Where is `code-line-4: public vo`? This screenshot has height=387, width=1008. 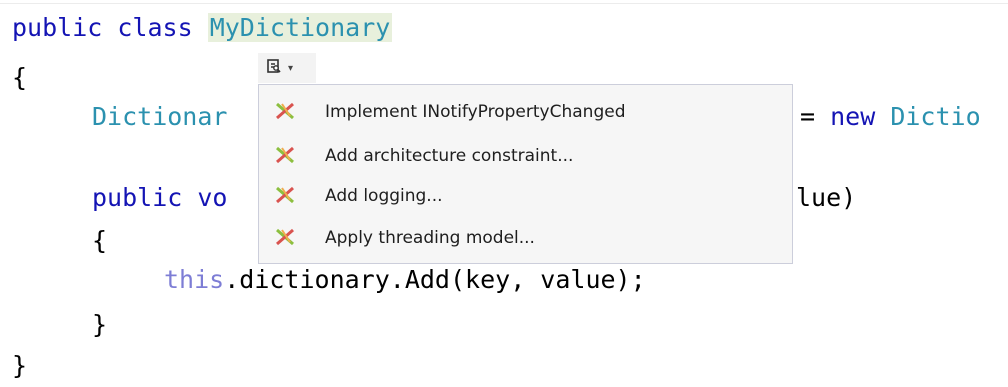
code-line-4: public vo is located at coordinates (159, 198).